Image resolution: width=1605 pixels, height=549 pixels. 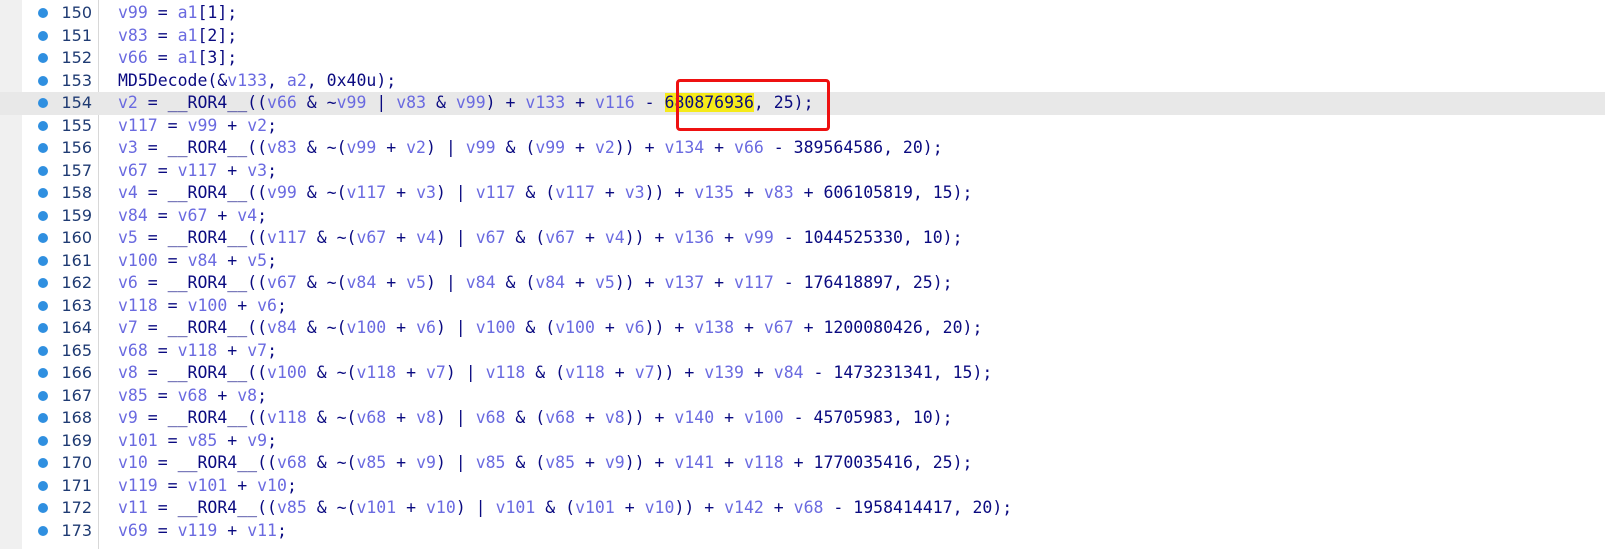 I want to click on code-identifier: v2, so click(x=416, y=147).